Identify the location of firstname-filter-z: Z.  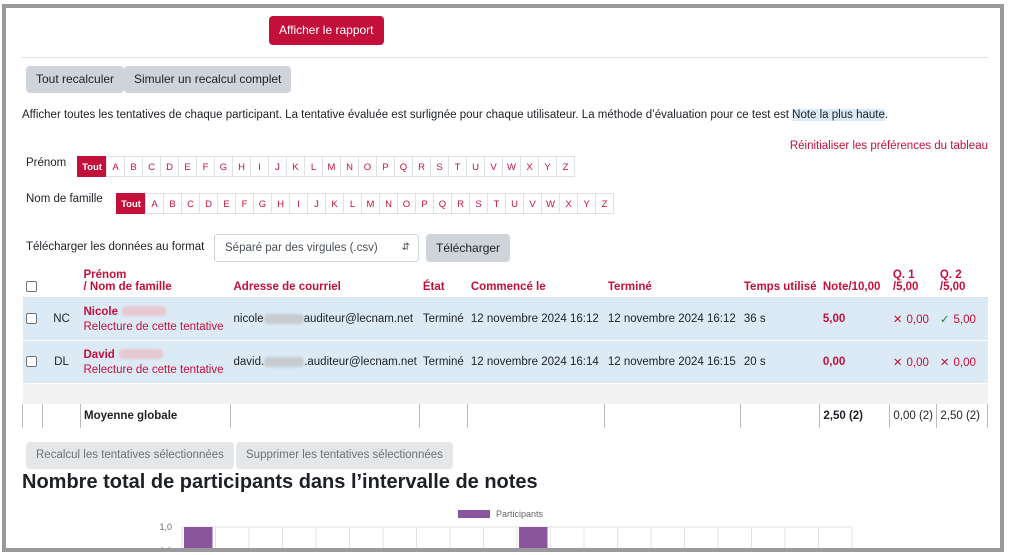
(565, 166).